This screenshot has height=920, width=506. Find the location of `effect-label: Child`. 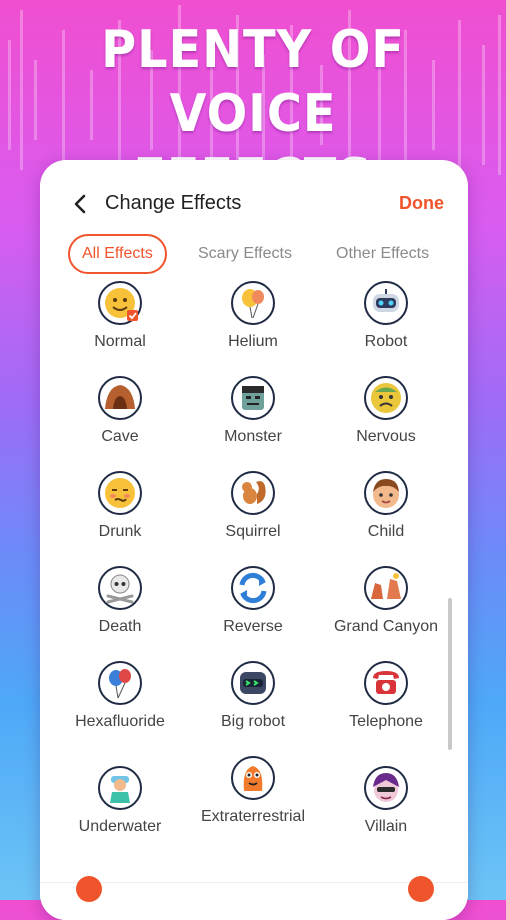

effect-label: Child is located at coordinates (386, 531).